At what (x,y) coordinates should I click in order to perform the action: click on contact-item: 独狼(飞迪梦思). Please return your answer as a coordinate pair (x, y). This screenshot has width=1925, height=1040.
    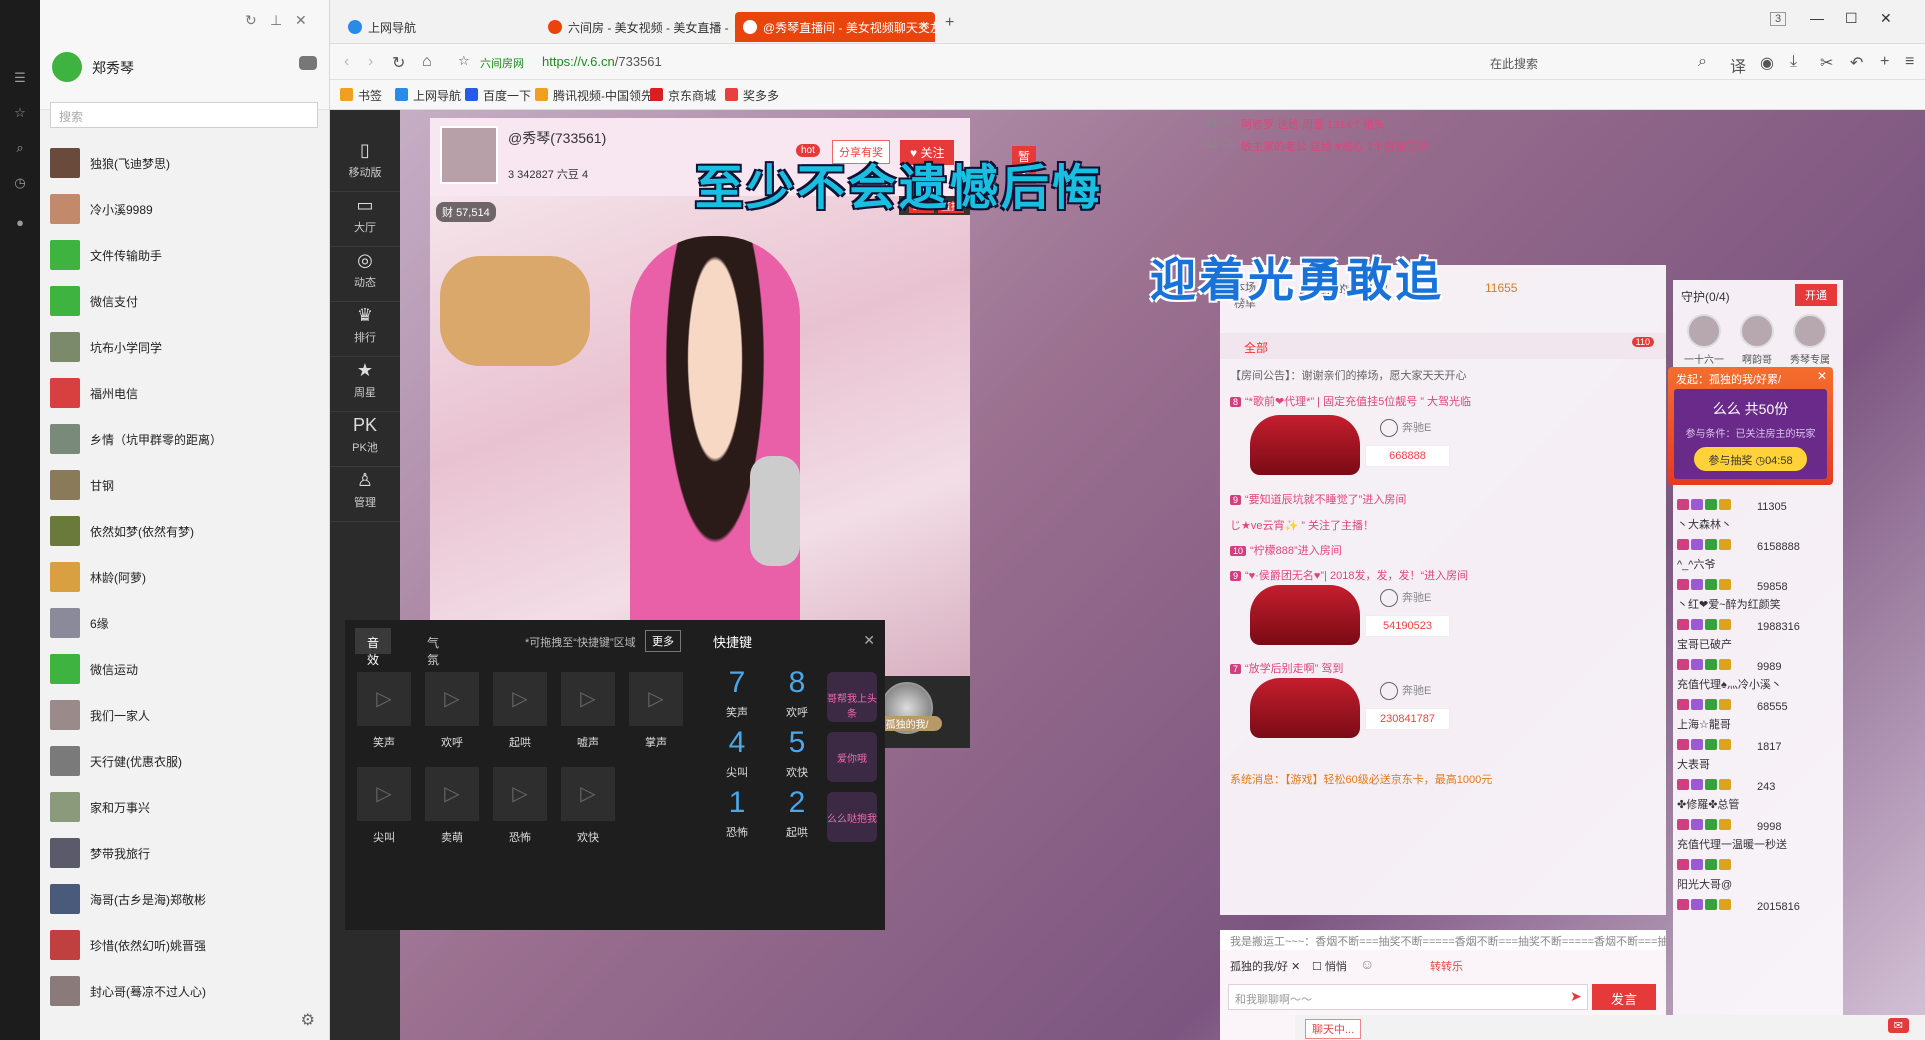
    Looking at the image, I should click on (185, 163).